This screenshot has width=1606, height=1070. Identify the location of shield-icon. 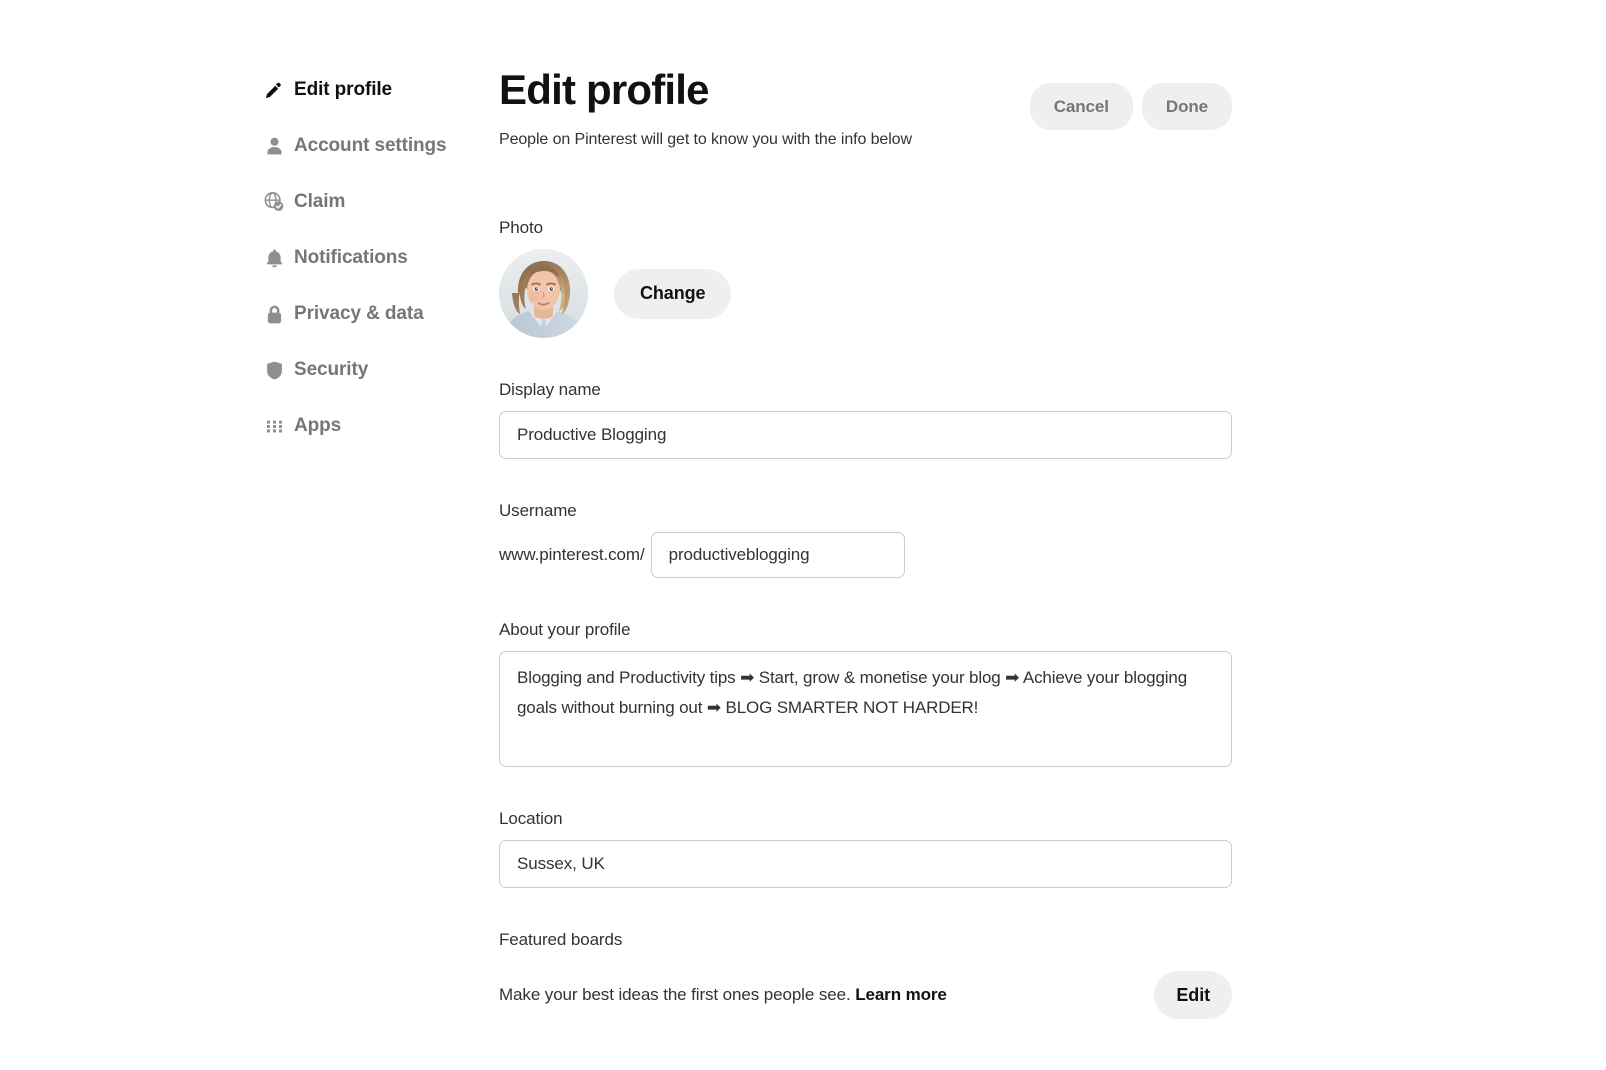
(274, 370).